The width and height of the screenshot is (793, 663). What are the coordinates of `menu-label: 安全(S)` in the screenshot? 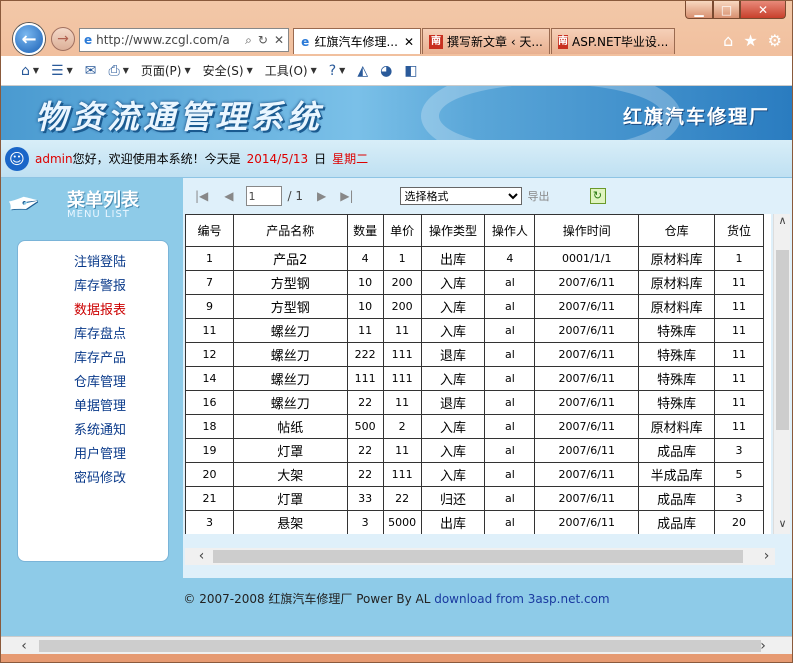 It's located at (223, 71).